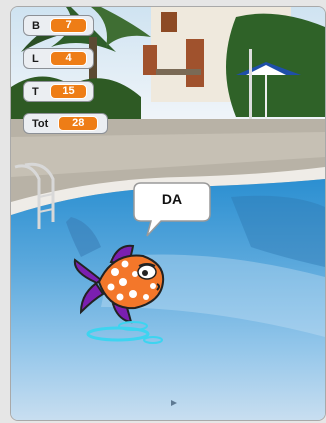  Describe the element at coordinates (68, 58) in the screenshot. I see `monitor-value: 4` at that location.